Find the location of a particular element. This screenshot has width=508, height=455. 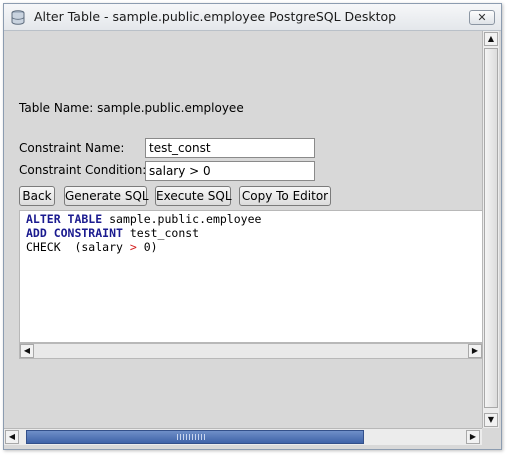

execute-sql-button: Execute SQL is located at coordinates (193, 196).